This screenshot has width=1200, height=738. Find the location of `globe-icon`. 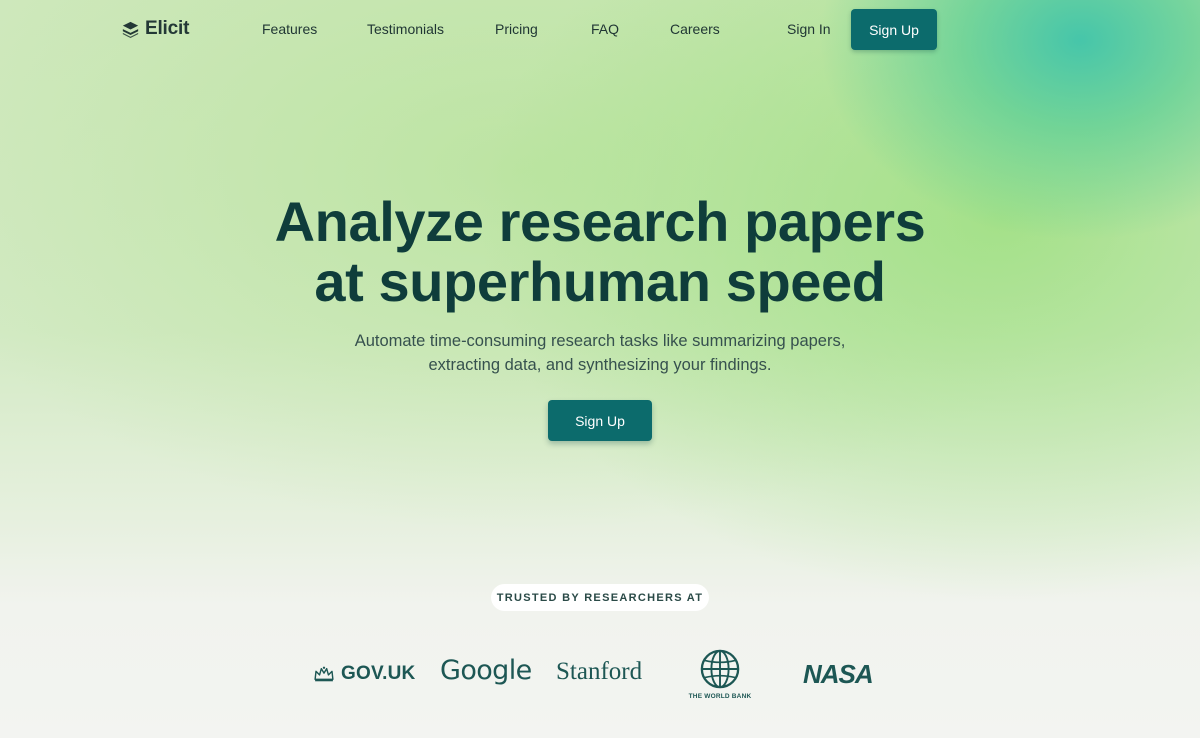

globe-icon is located at coordinates (720, 669).